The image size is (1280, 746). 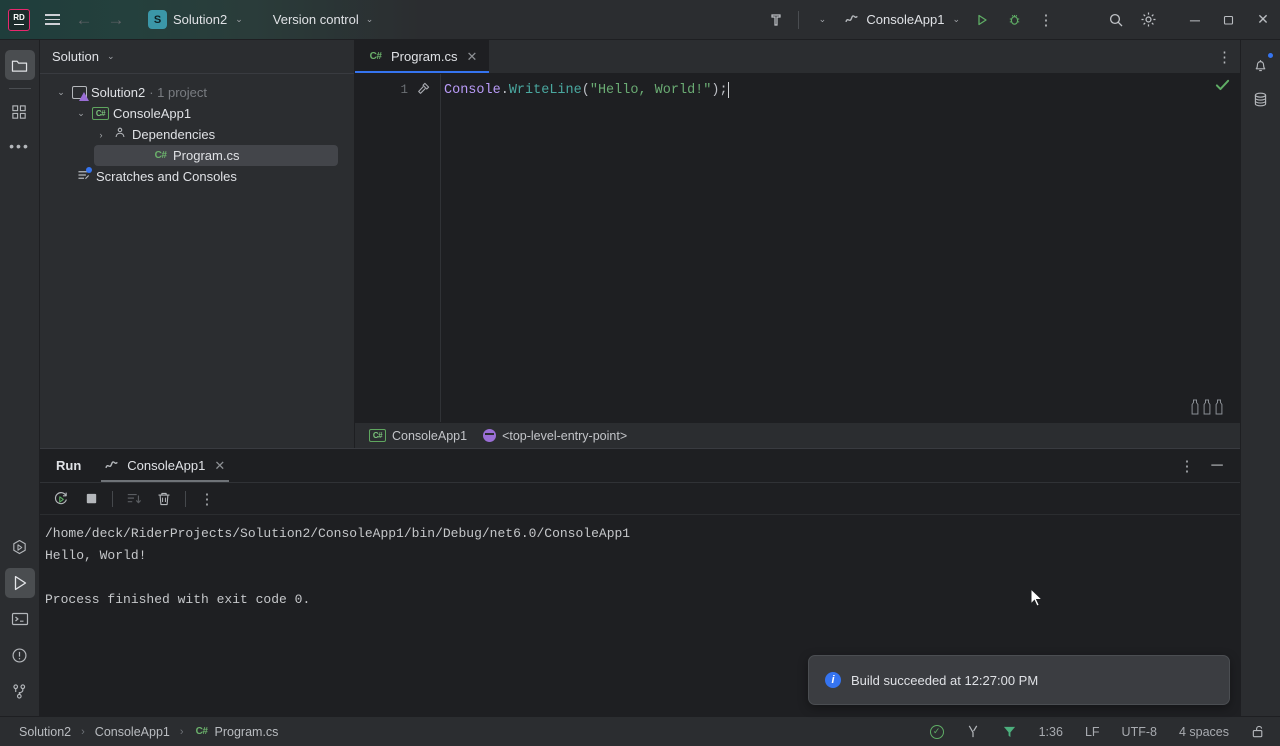 What do you see at coordinates (418, 436) in the screenshot?
I see `breadcrumb-project: C# ConsoleApp1` at bounding box center [418, 436].